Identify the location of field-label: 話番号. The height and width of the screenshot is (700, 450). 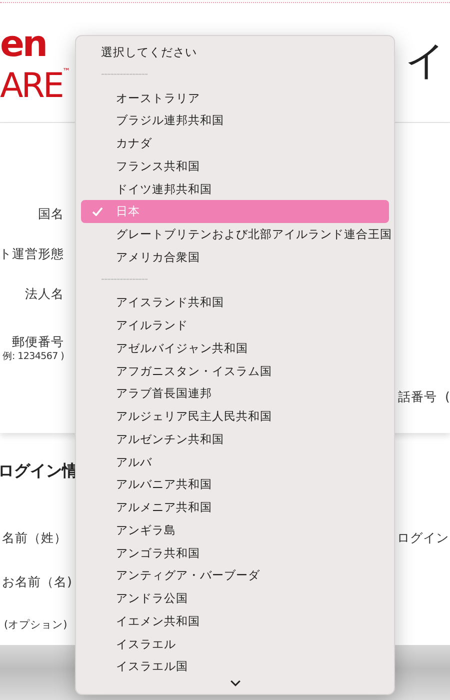
(417, 397).